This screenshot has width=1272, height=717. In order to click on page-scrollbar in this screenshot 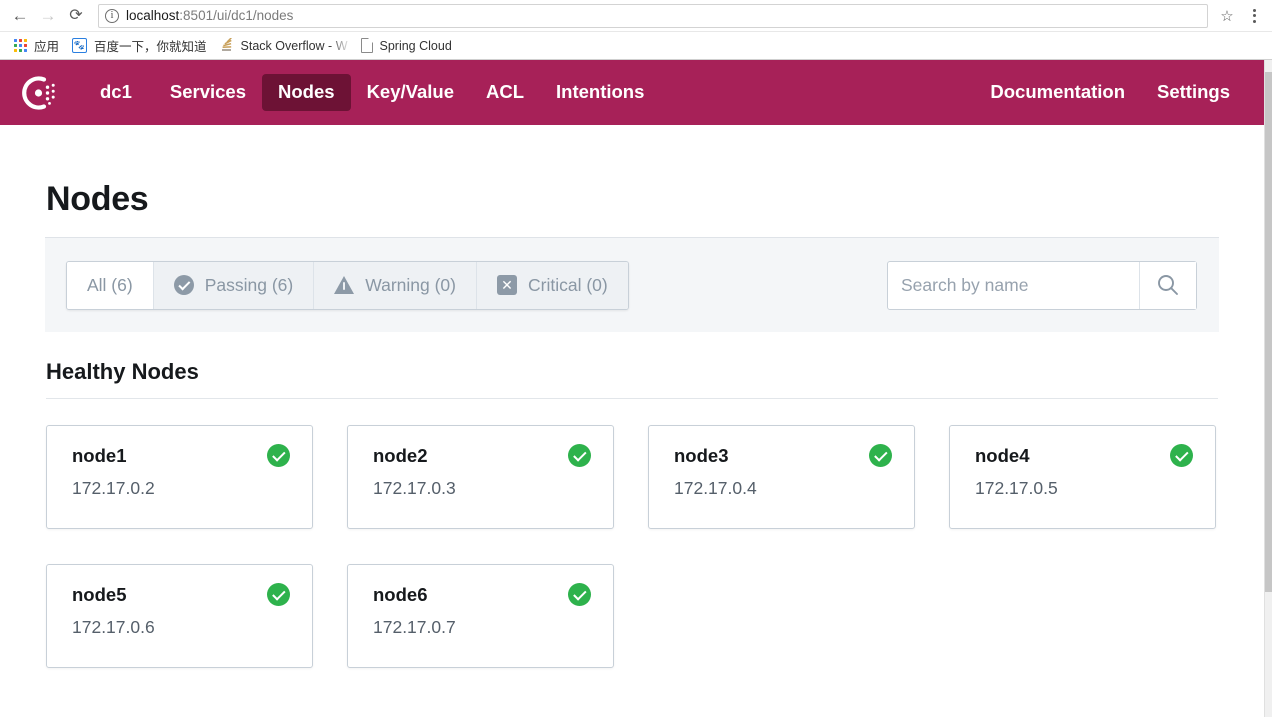, I will do `click(1268, 388)`.